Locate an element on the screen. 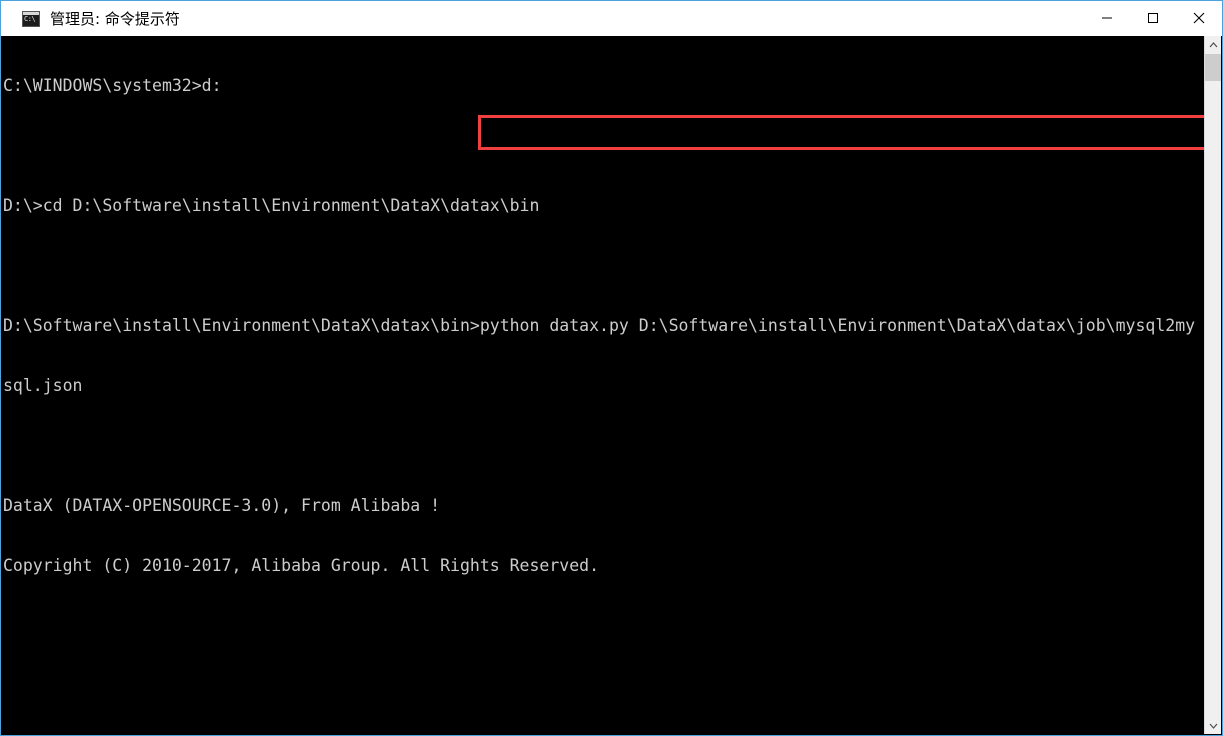 The width and height of the screenshot is (1223, 736). cmd-icon is located at coordinates (31, 18).